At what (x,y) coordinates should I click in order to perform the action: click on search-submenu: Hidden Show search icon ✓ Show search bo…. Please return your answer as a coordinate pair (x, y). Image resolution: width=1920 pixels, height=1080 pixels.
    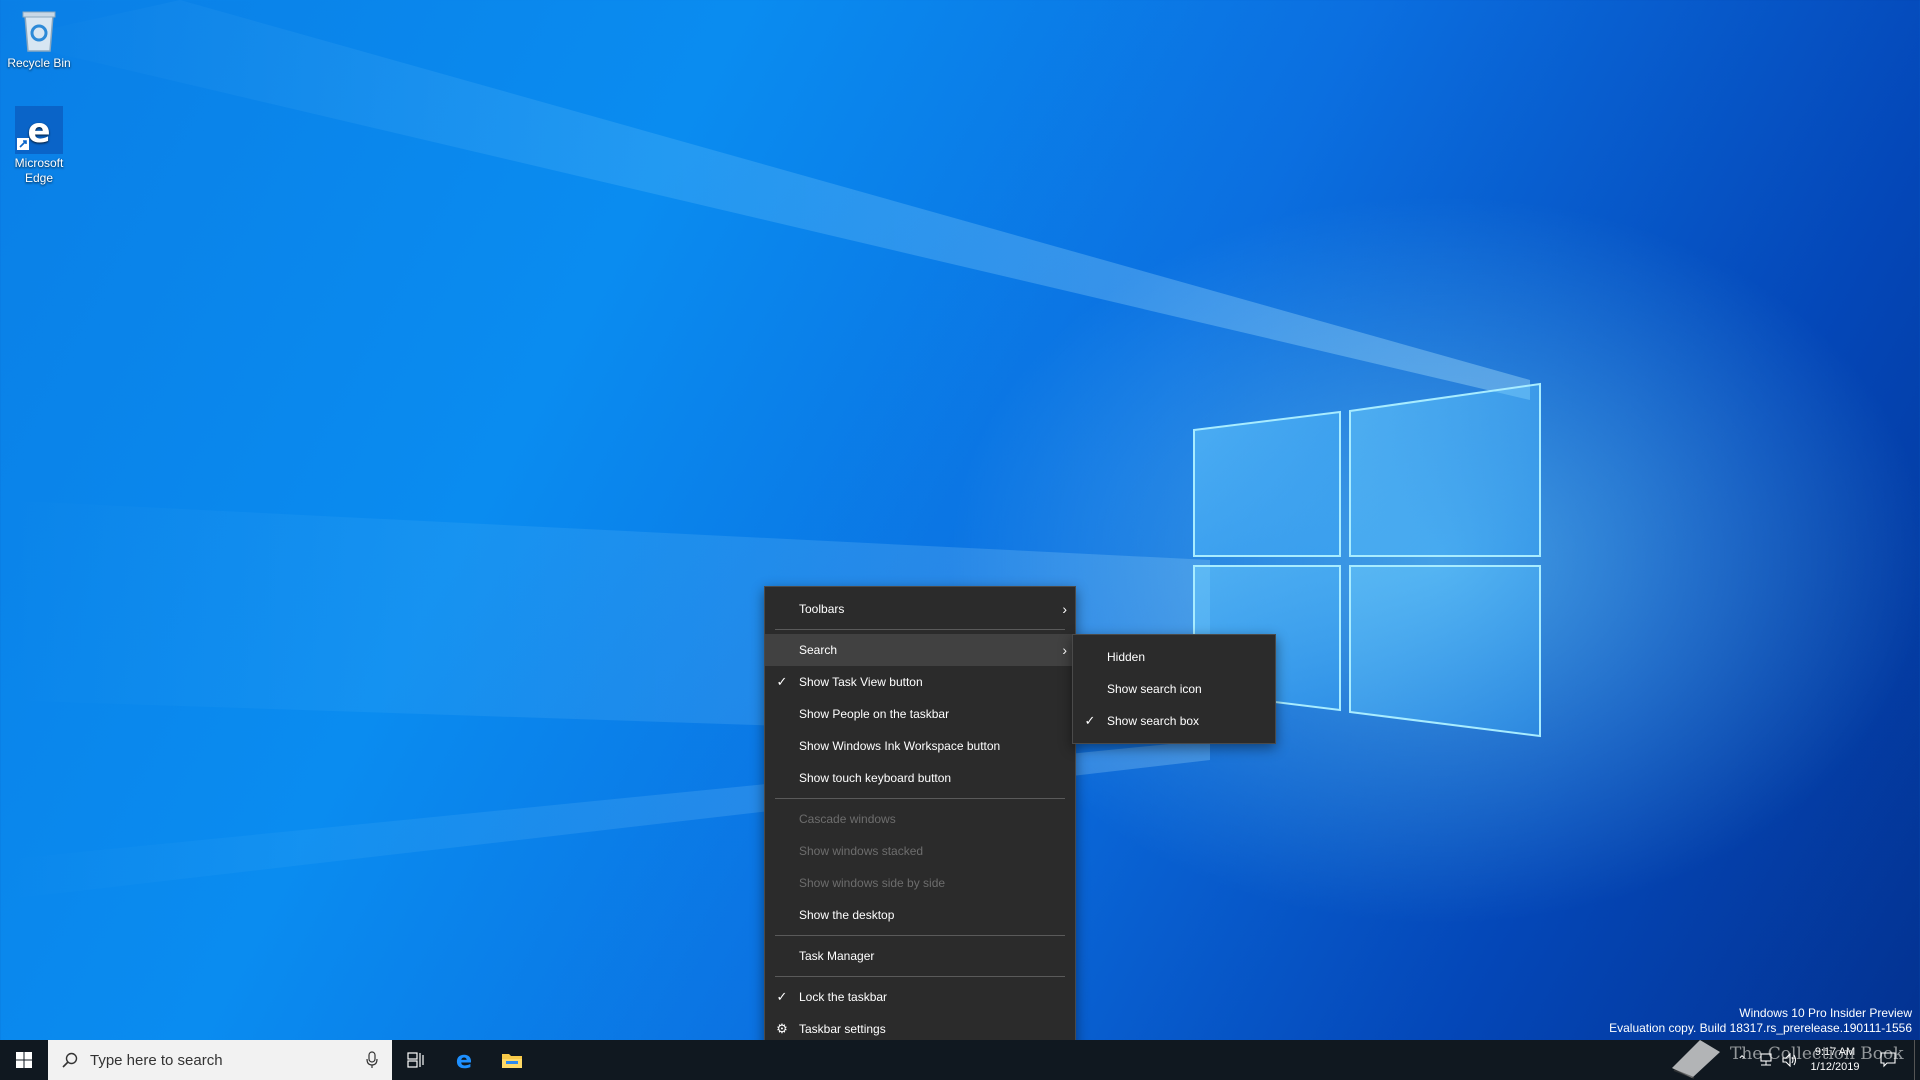
    Looking at the image, I should click on (1174, 689).